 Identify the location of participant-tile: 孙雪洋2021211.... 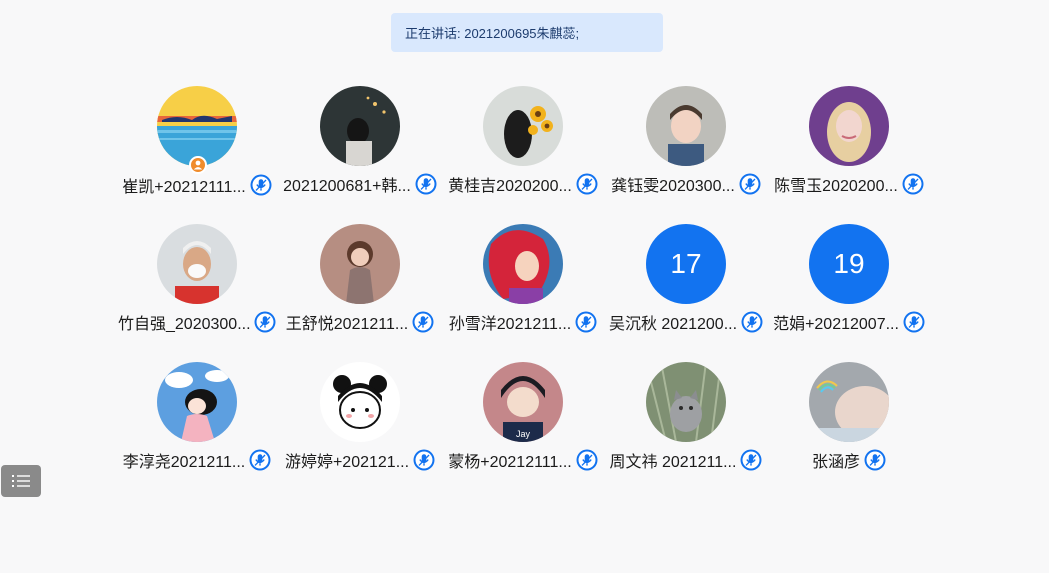
(523, 287).